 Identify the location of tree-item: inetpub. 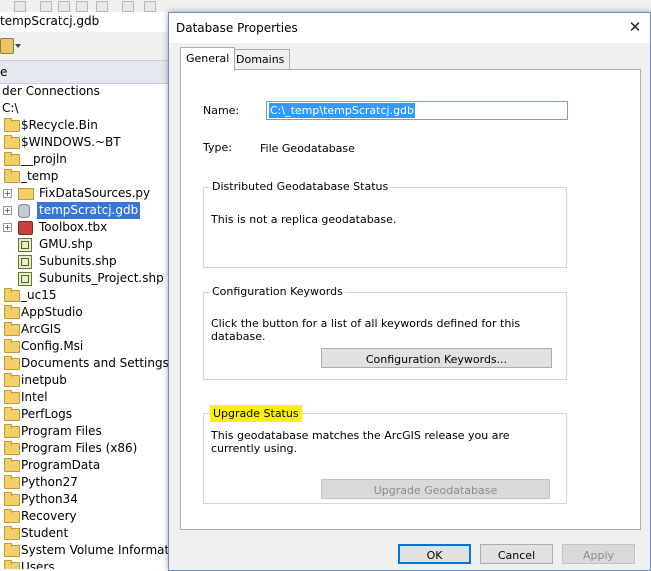
(86, 380).